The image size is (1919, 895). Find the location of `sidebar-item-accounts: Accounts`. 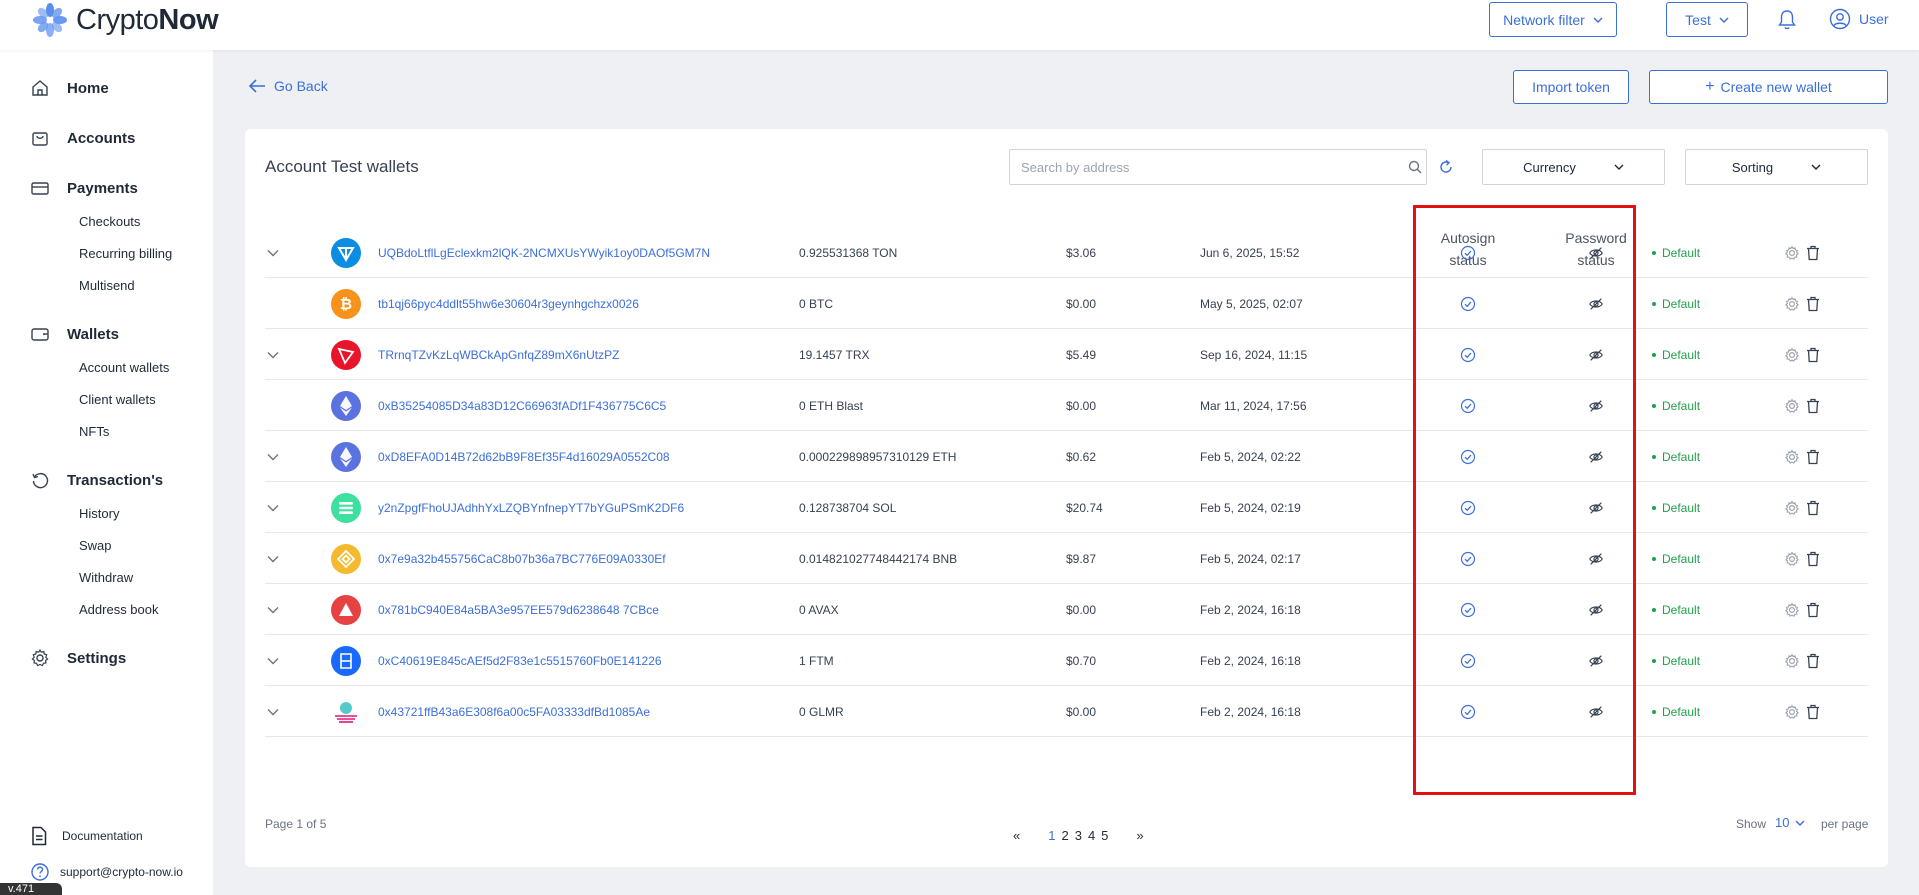

sidebar-item-accounts: Accounts is located at coordinates (82, 138).